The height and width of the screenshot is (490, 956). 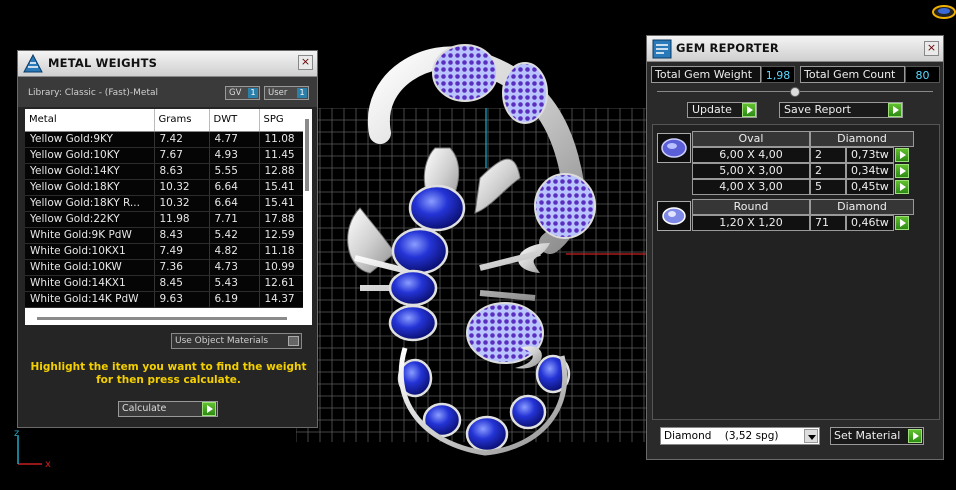 What do you see at coordinates (182, 219) in the screenshot?
I see `grams-value: 11.98` at bounding box center [182, 219].